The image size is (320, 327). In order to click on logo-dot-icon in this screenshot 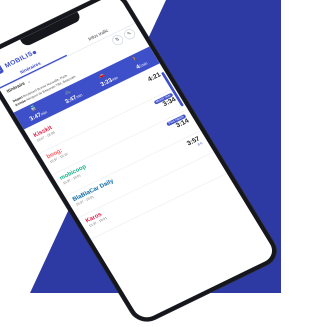, I will do `click(34, 52)`.